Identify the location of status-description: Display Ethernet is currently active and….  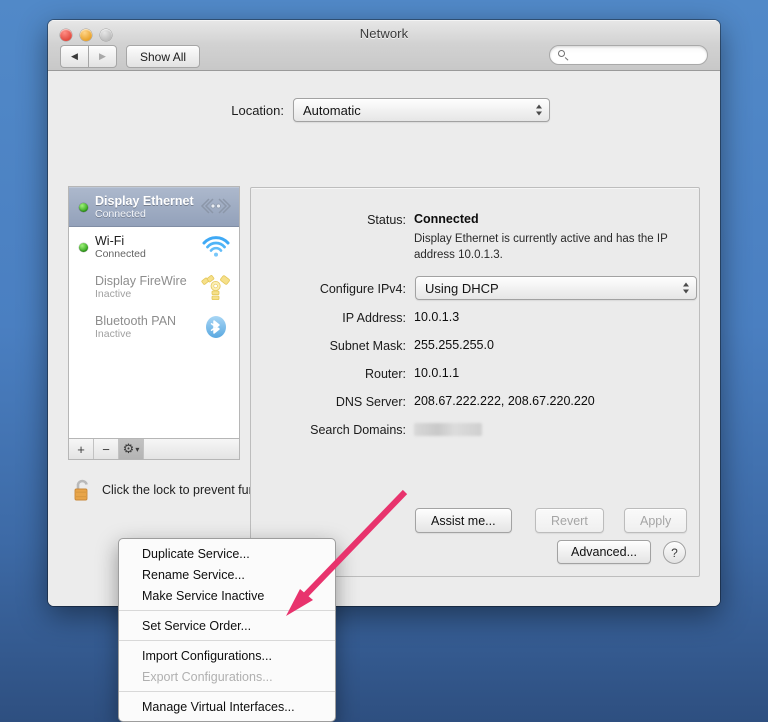
(541, 247).